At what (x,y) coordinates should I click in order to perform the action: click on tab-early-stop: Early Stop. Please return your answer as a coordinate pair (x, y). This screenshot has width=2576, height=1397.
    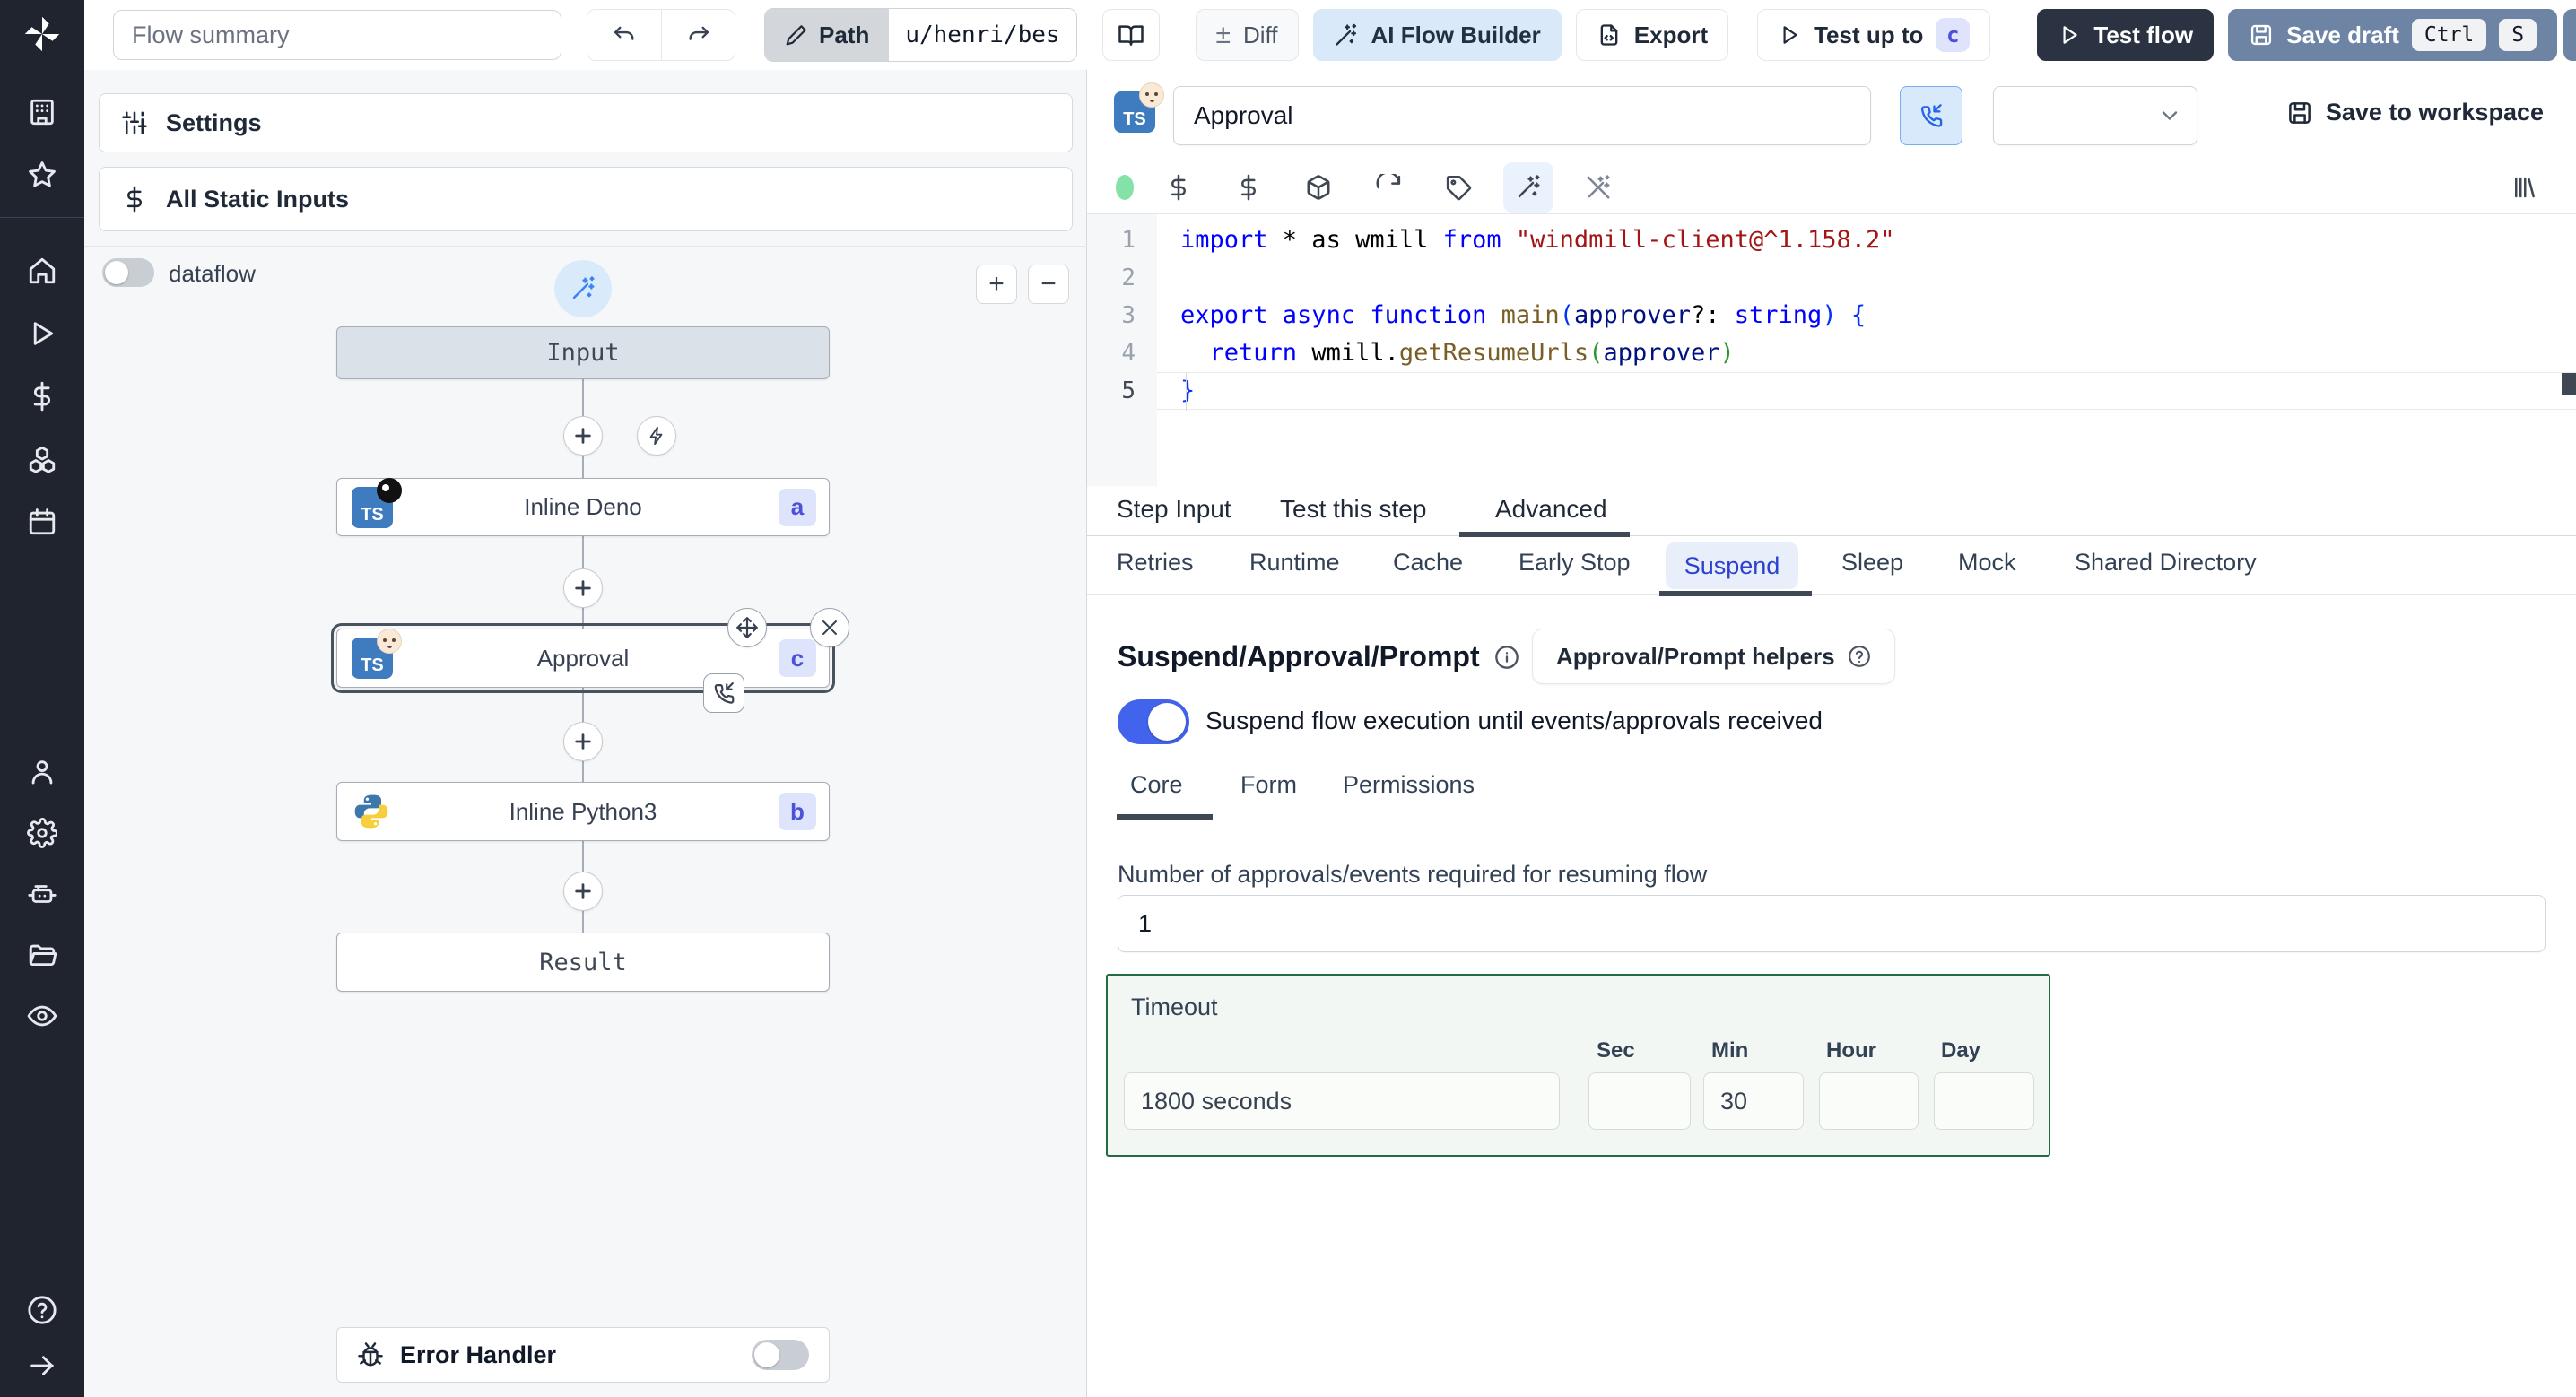
    Looking at the image, I should click on (1575, 563).